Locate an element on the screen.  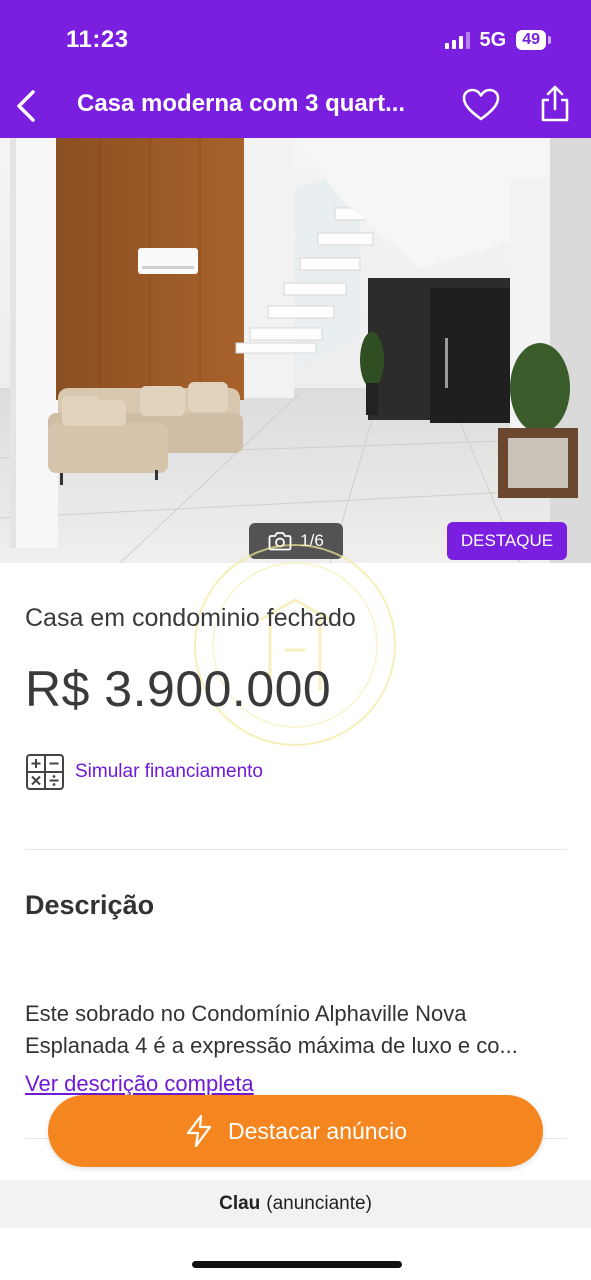
description-heading: Descrição is located at coordinates (90, 905).